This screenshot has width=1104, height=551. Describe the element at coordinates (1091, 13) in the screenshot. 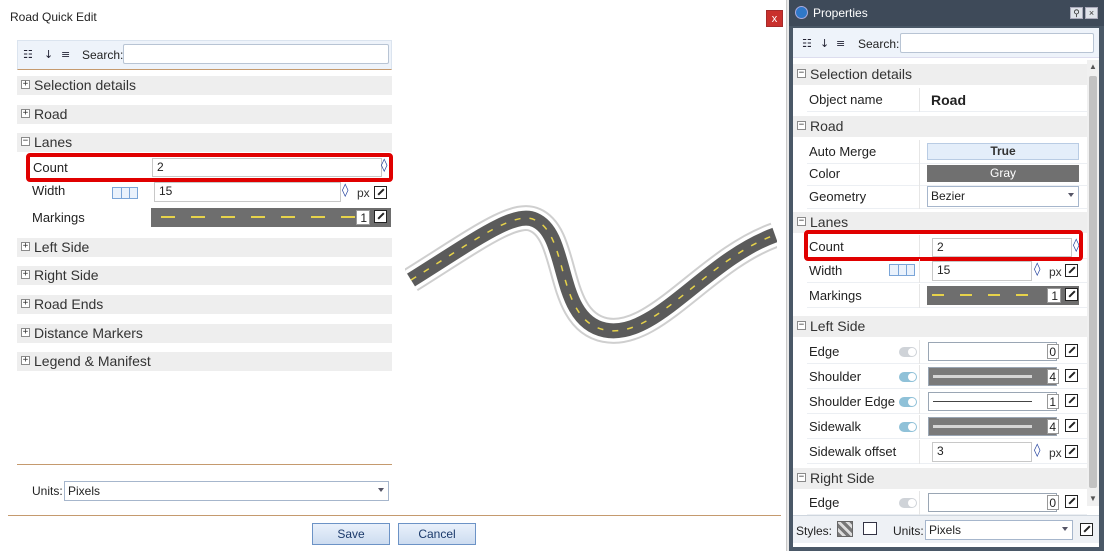

I see `close-icon: ×` at that location.